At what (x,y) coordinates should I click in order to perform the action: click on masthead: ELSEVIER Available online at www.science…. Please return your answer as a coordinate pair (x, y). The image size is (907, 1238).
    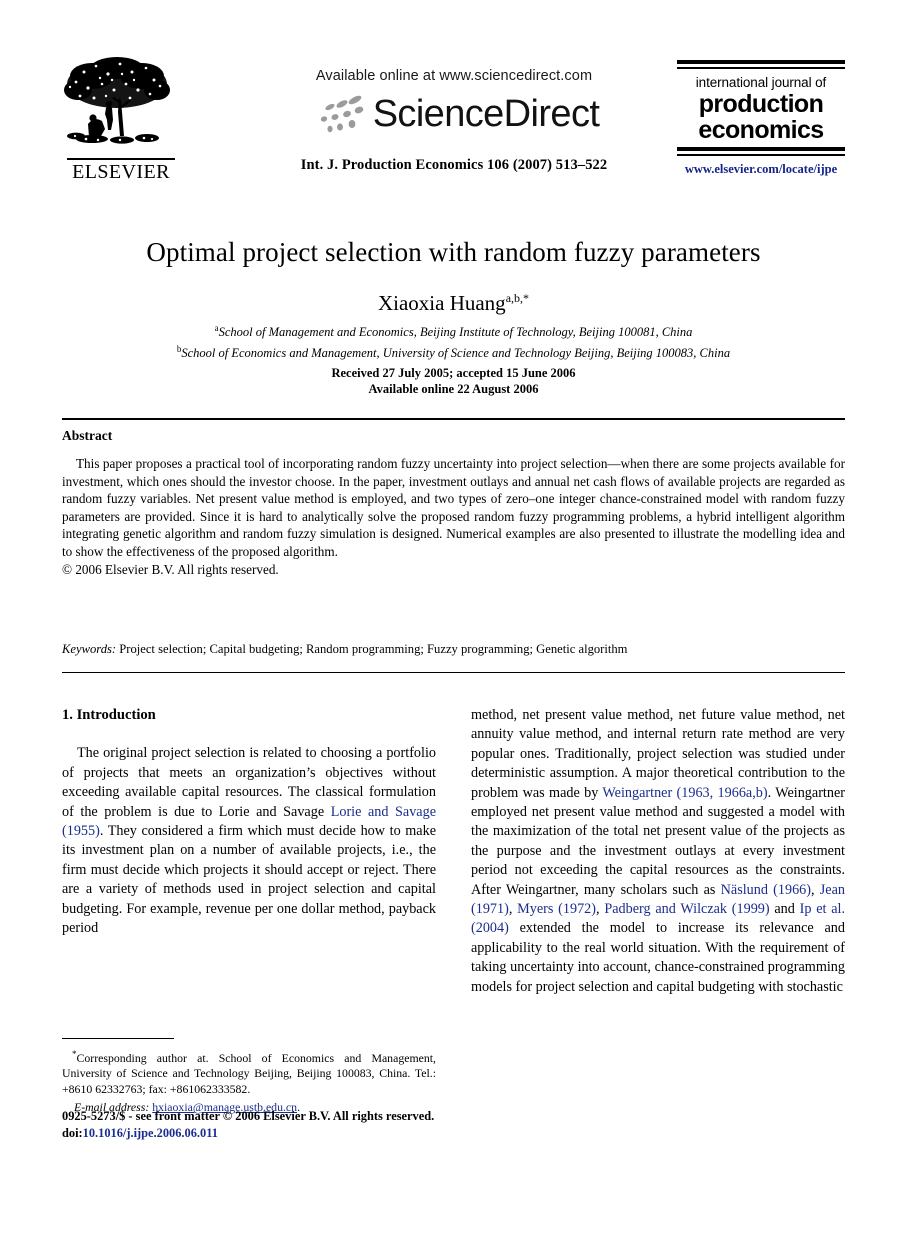
    Looking at the image, I should click on (453, 127).